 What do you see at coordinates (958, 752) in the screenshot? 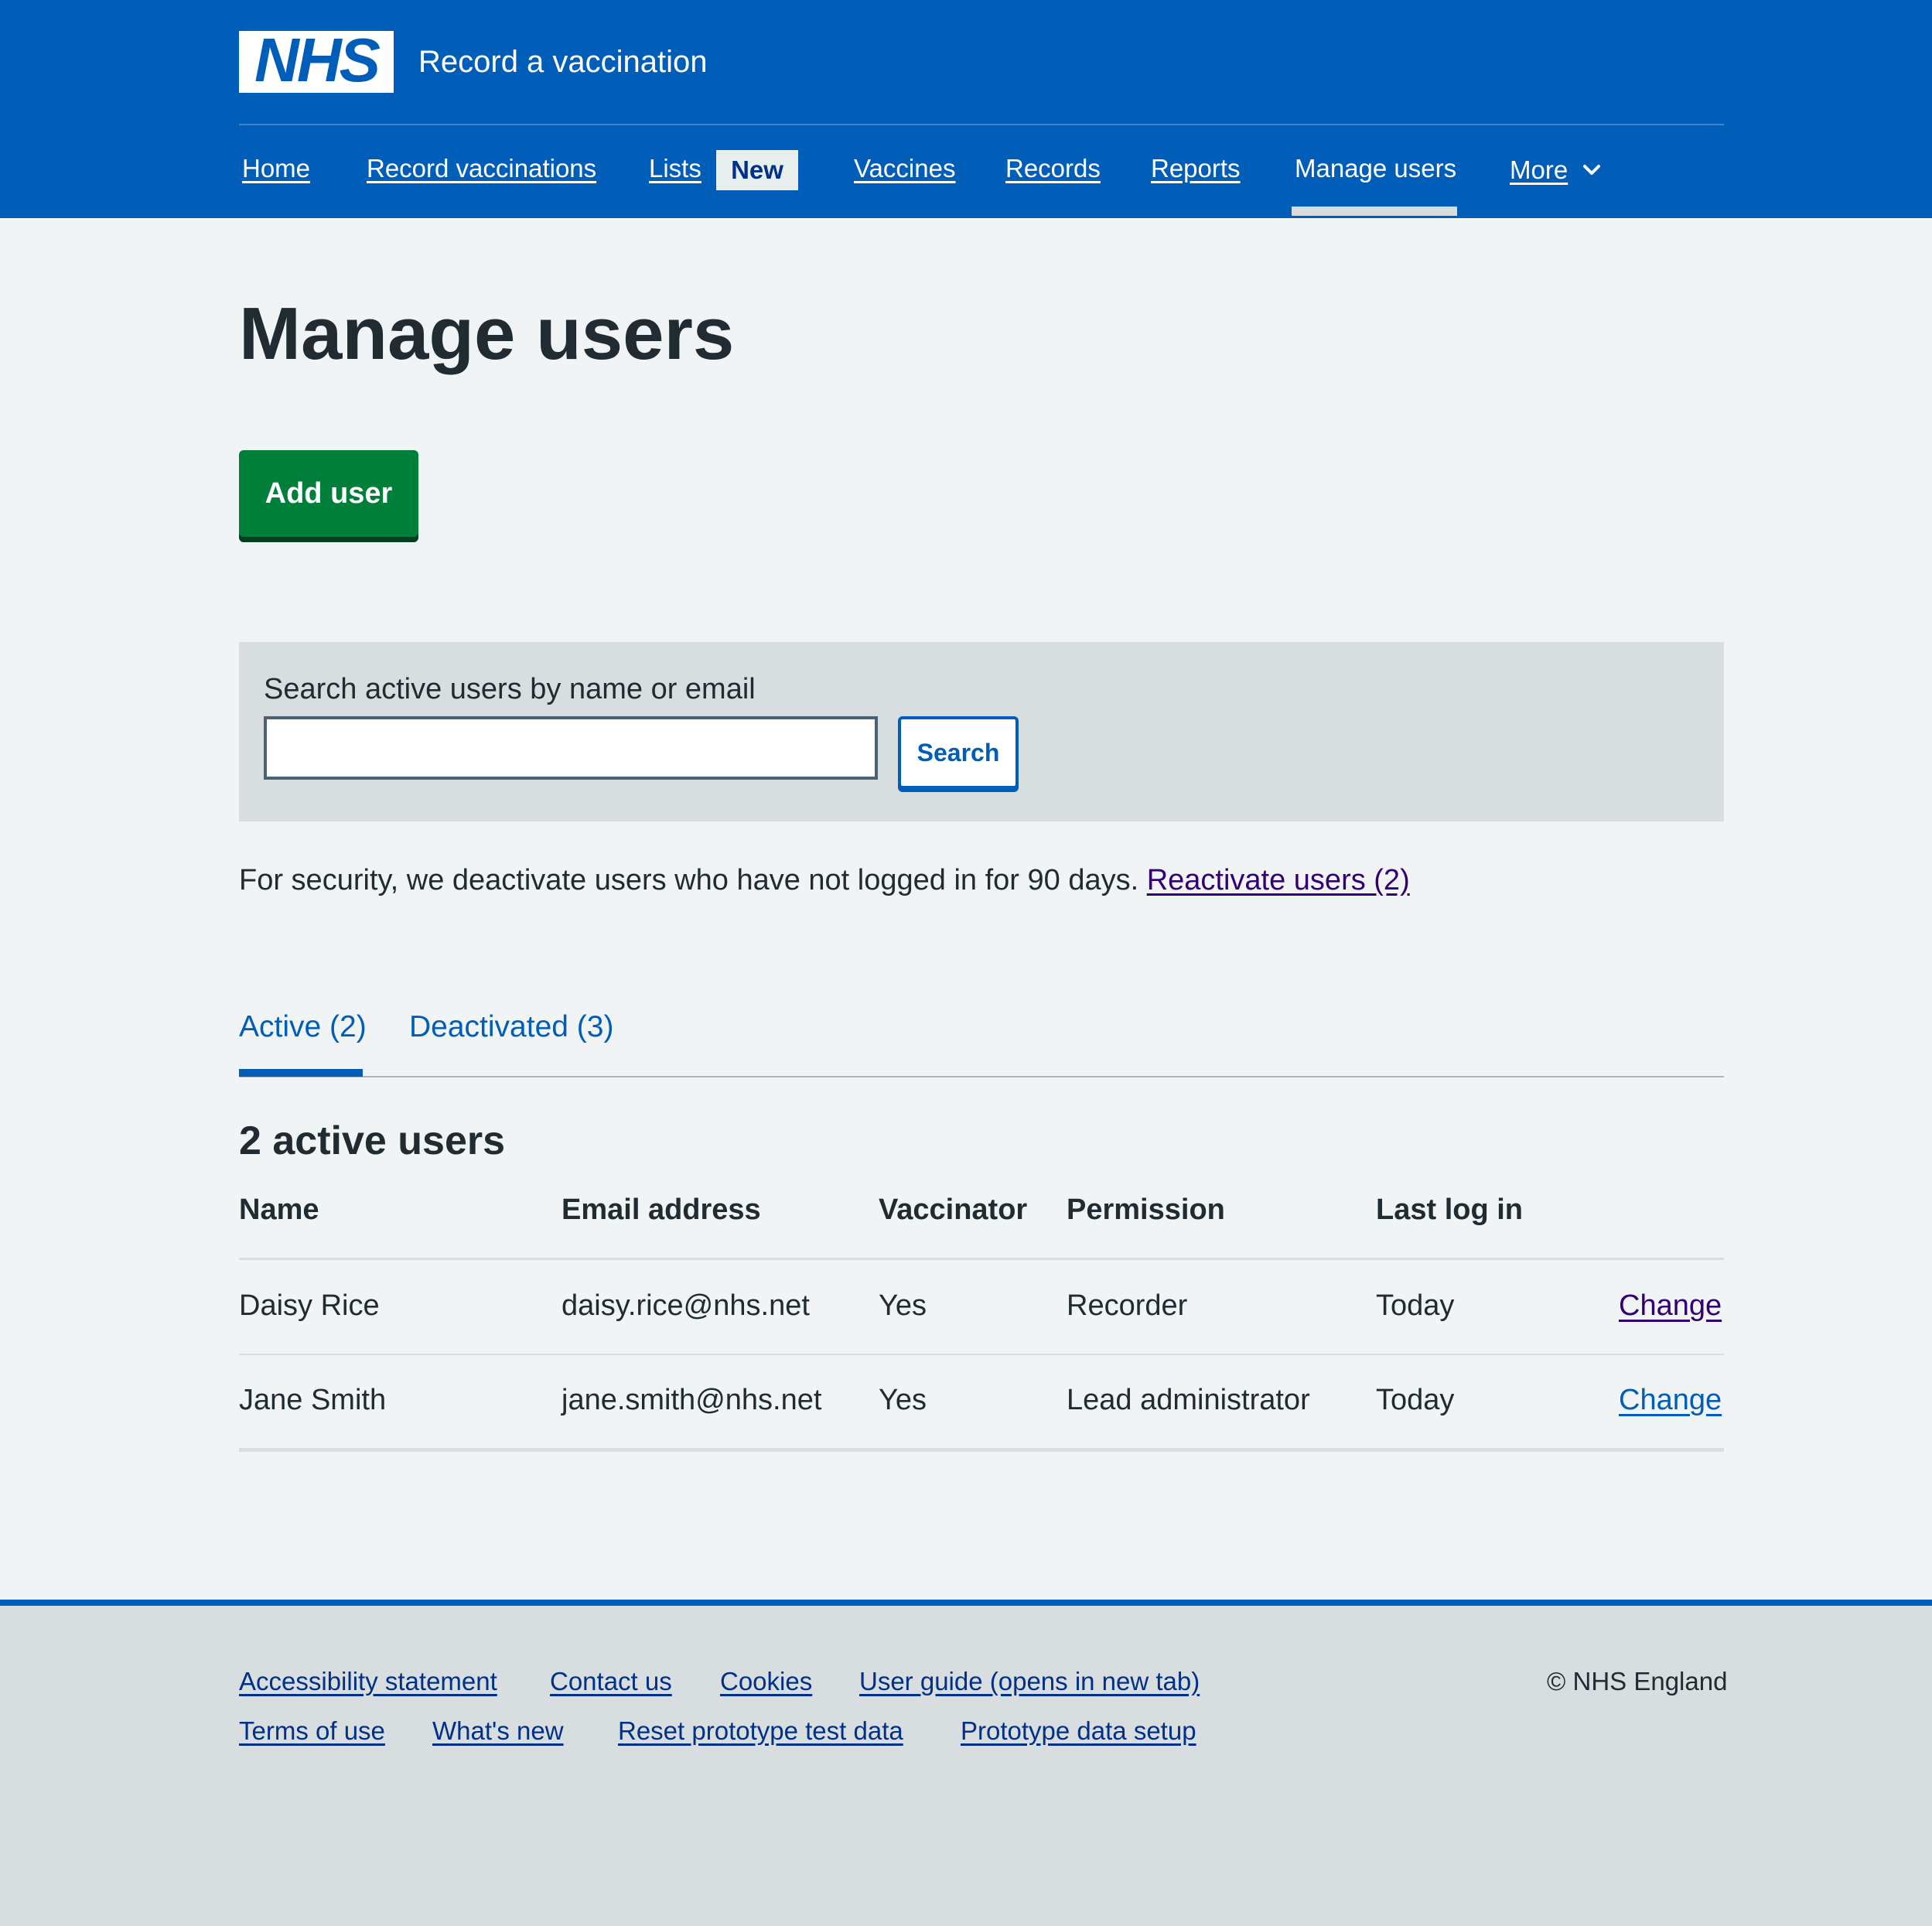
I see `search-button: Search` at bounding box center [958, 752].